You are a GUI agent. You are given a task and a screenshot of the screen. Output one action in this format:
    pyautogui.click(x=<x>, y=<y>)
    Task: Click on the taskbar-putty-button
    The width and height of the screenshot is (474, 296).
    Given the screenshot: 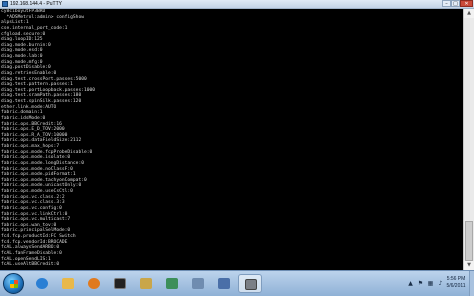 What is the action you would take?
    pyautogui.click(x=250, y=283)
    